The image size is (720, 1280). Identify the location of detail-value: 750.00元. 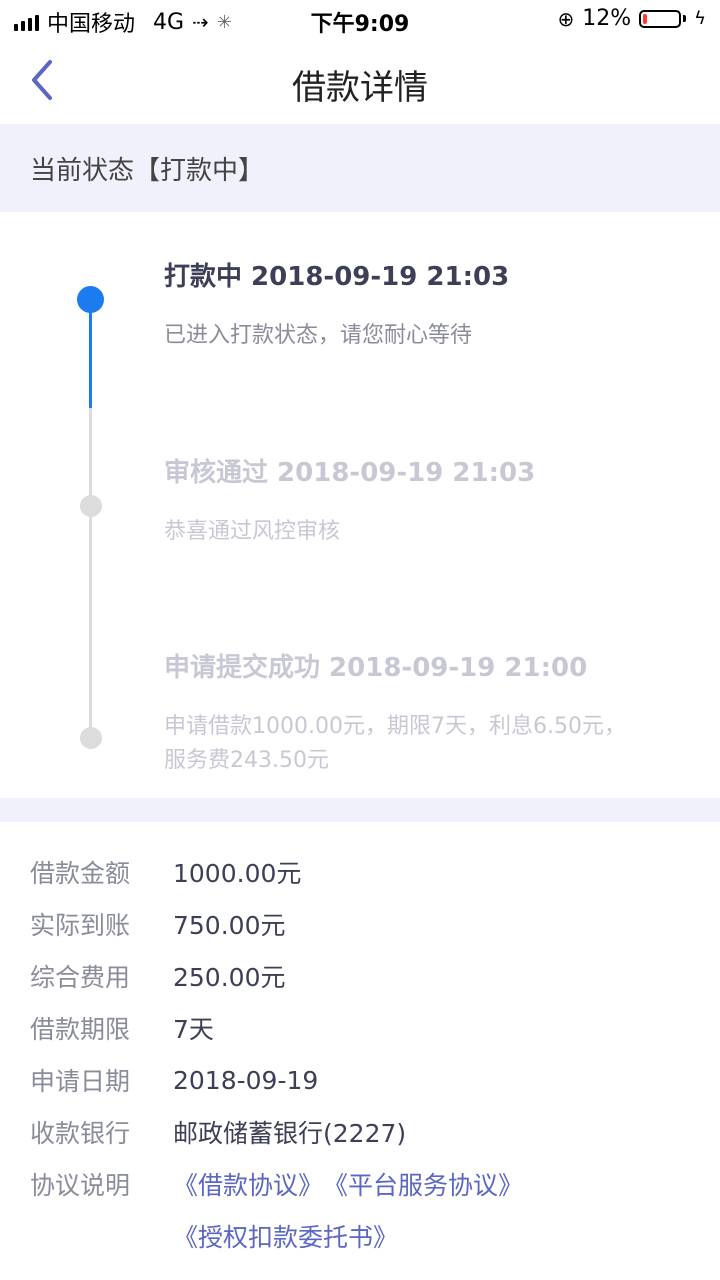
(229, 925).